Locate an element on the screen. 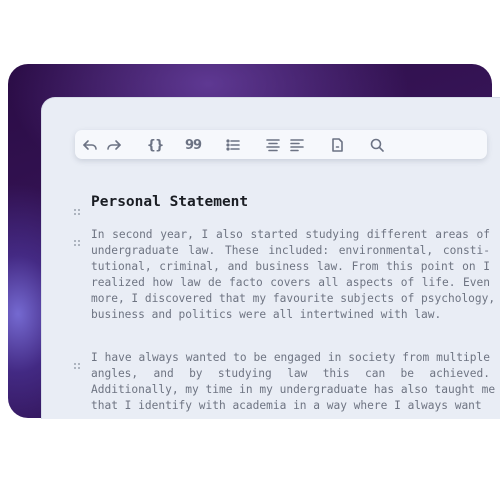 The image size is (500, 500). search-button is located at coordinates (377, 145).